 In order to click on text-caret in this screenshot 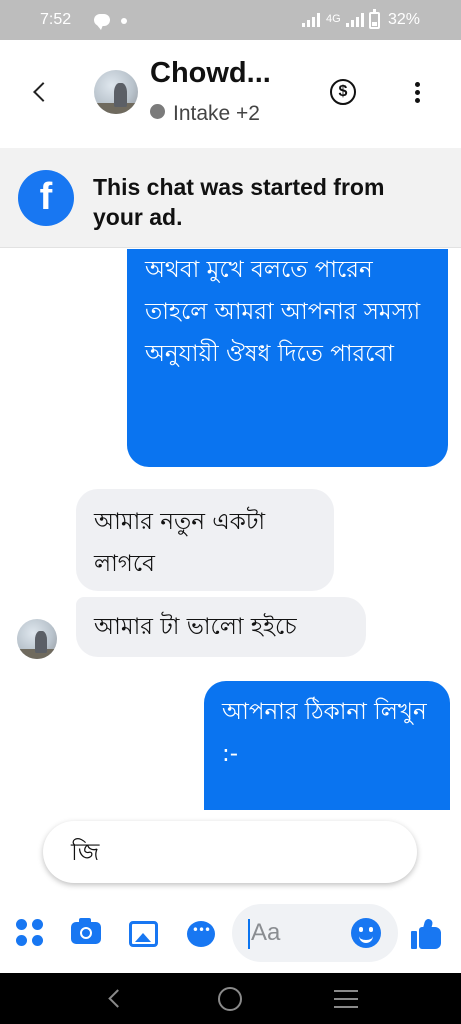, I will do `click(249, 933)`.